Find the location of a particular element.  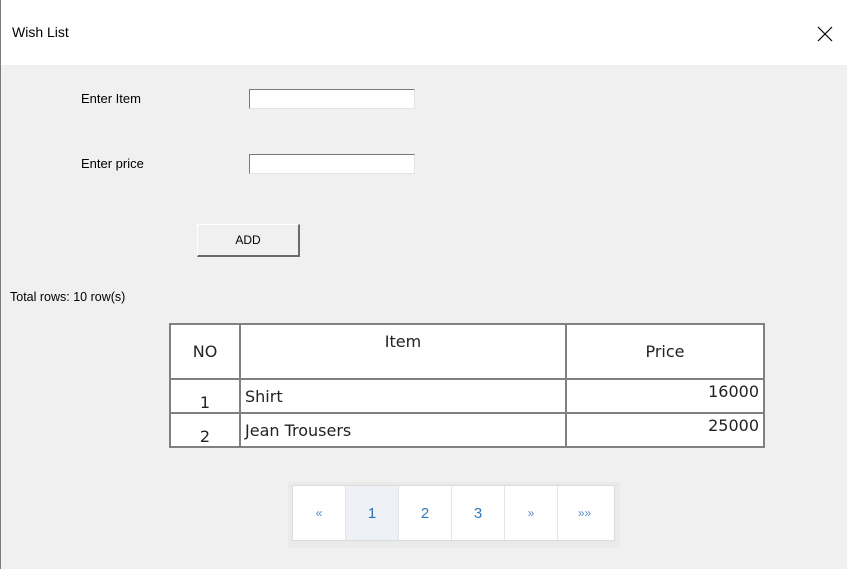

item-input is located at coordinates (332, 99).